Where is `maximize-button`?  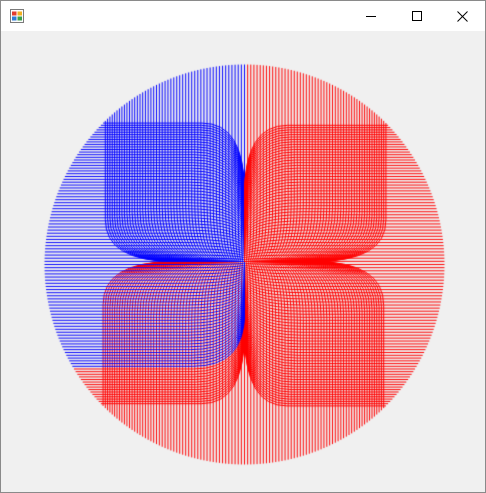 maximize-button is located at coordinates (417, 16).